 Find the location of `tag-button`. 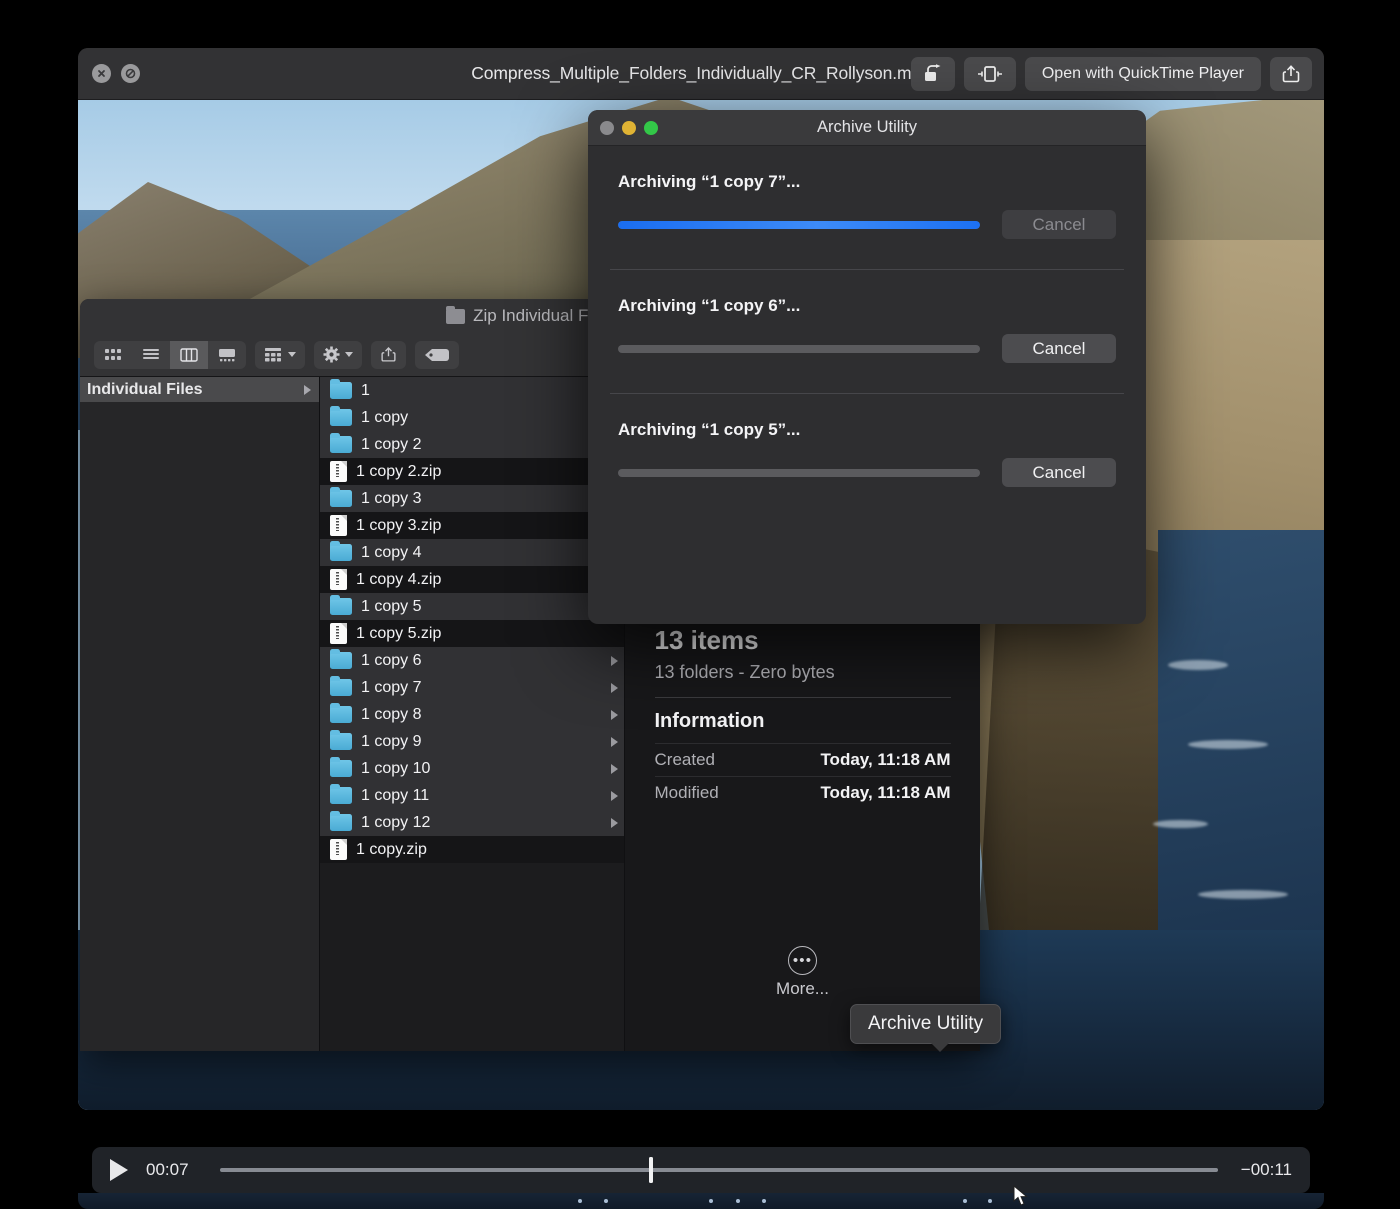

tag-button is located at coordinates (437, 354).